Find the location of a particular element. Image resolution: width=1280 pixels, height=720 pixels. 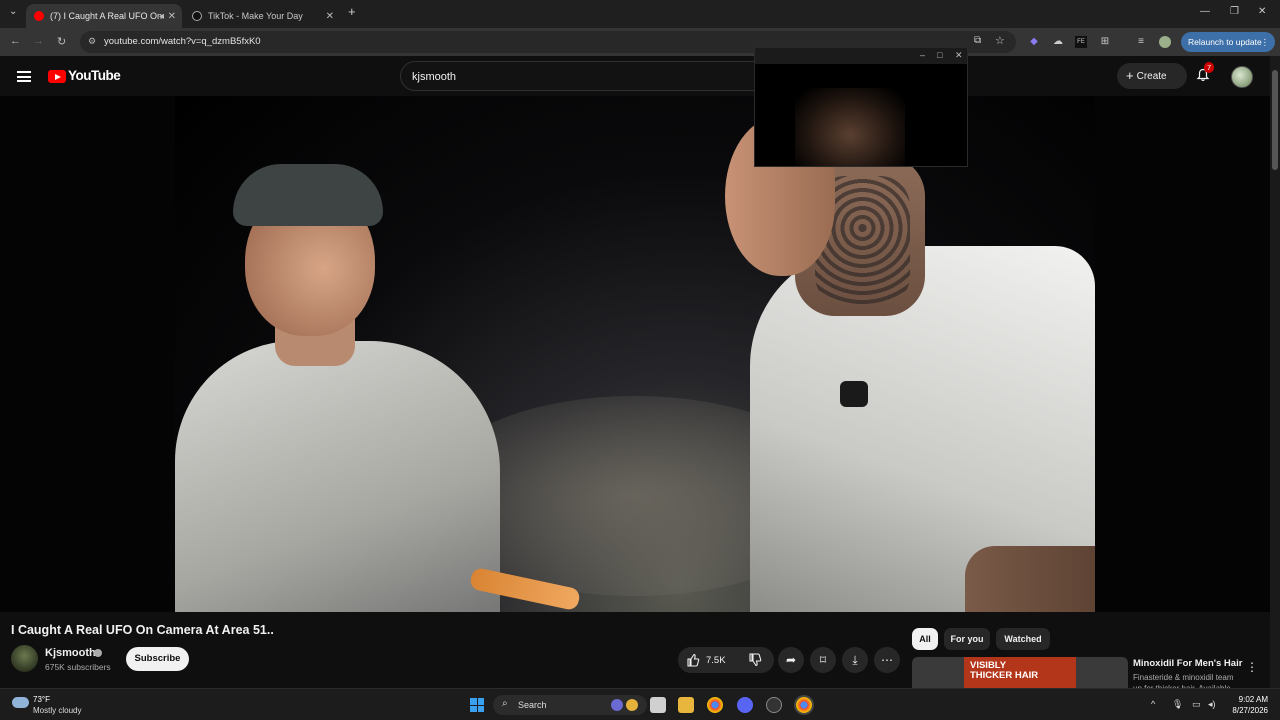

tab-label: TikTok - Make Your Day is located at coordinates (255, 16).